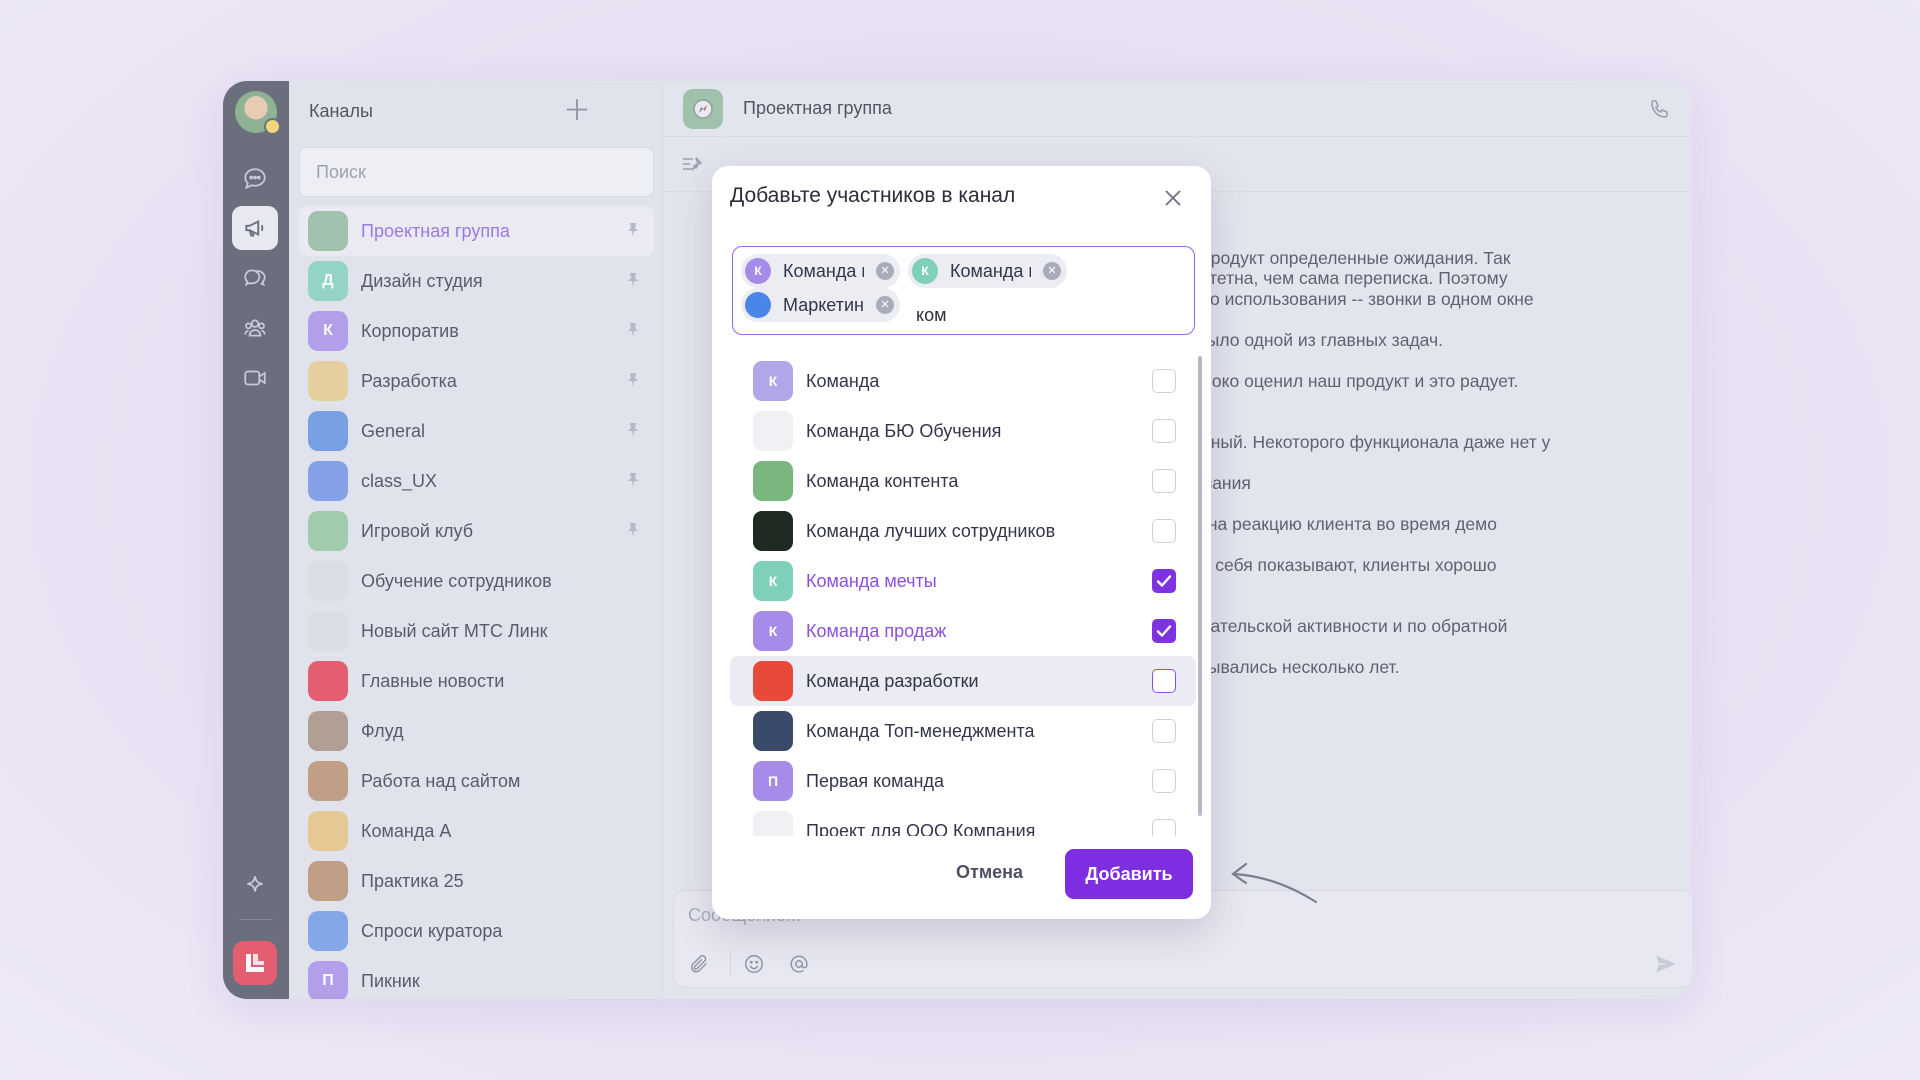  What do you see at coordinates (963, 731) in the screenshot?
I see `member-option: Команда Топ-менеджмента` at bounding box center [963, 731].